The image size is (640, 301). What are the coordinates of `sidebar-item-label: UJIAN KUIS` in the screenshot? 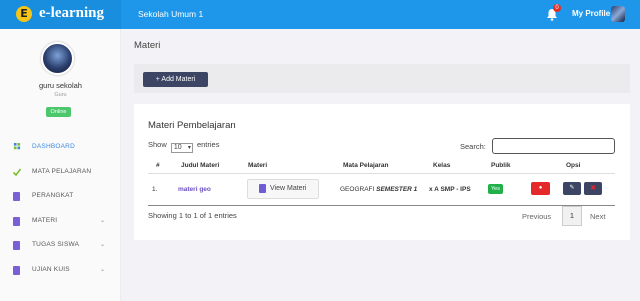 It's located at (51, 269).